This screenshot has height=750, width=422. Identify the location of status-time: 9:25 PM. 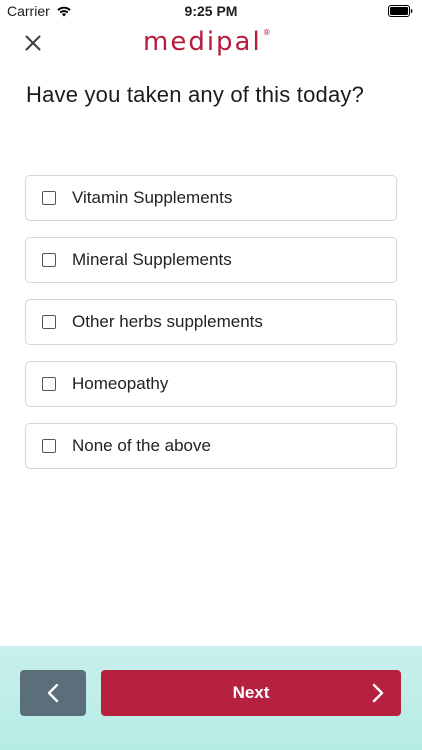
(211, 11).